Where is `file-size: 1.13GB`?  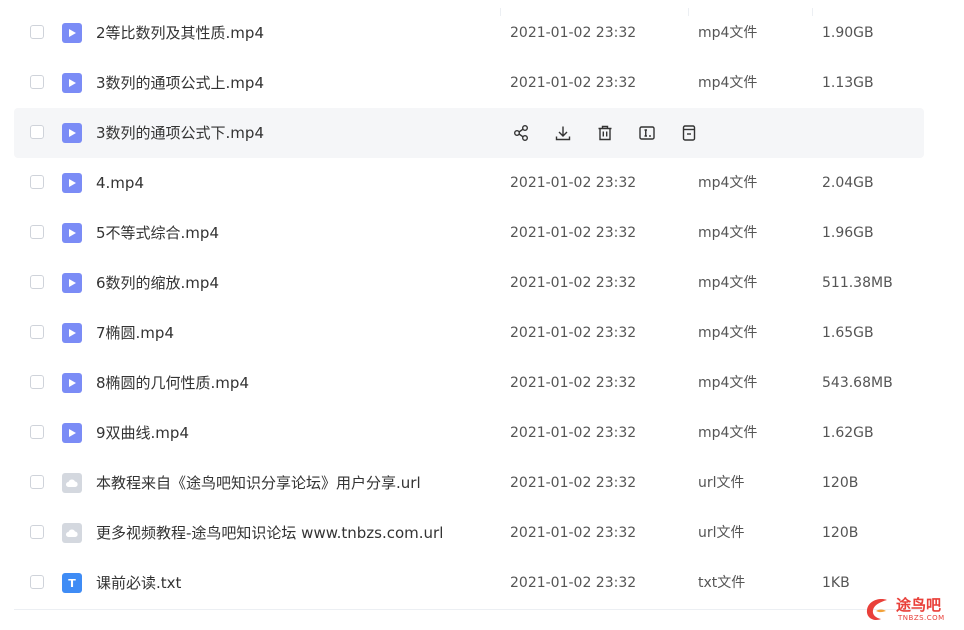 file-size: 1.13GB is located at coordinates (848, 83).